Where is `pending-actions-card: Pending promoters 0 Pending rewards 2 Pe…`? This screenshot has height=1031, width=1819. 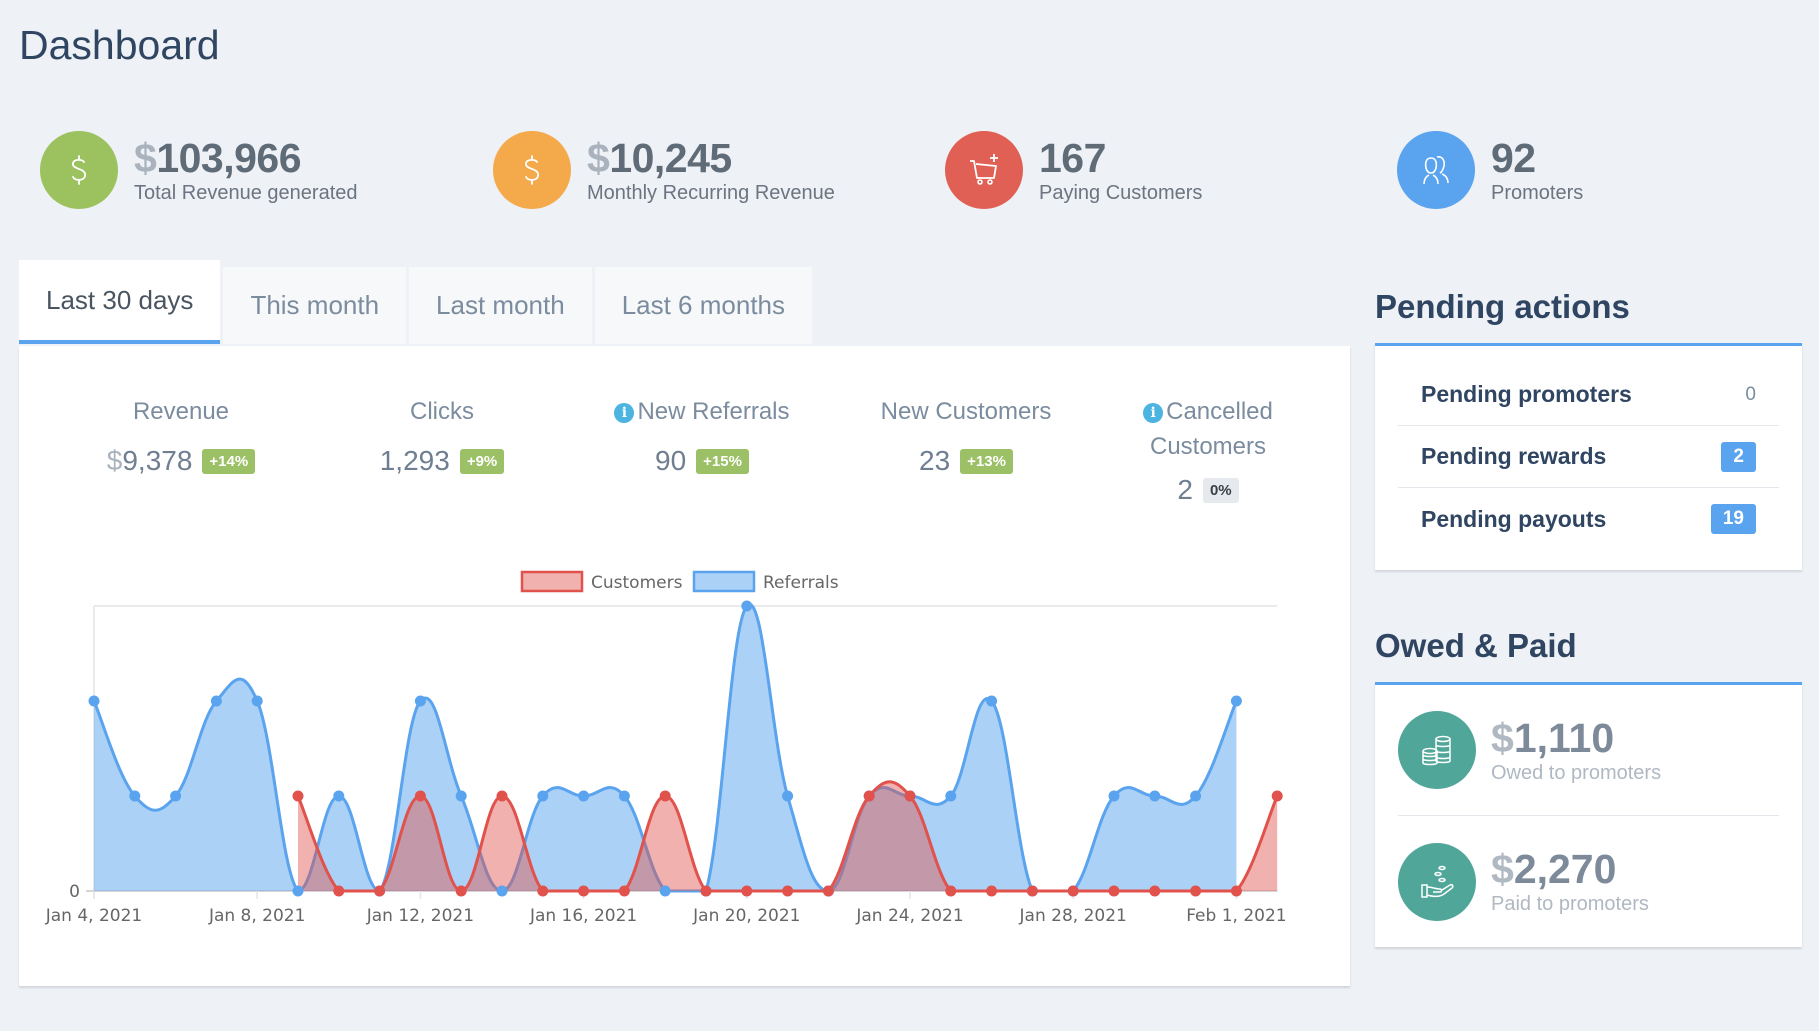 pending-actions-card: Pending promoters 0 Pending rewards 2 Pe… is located at coordinates (1588, 456).